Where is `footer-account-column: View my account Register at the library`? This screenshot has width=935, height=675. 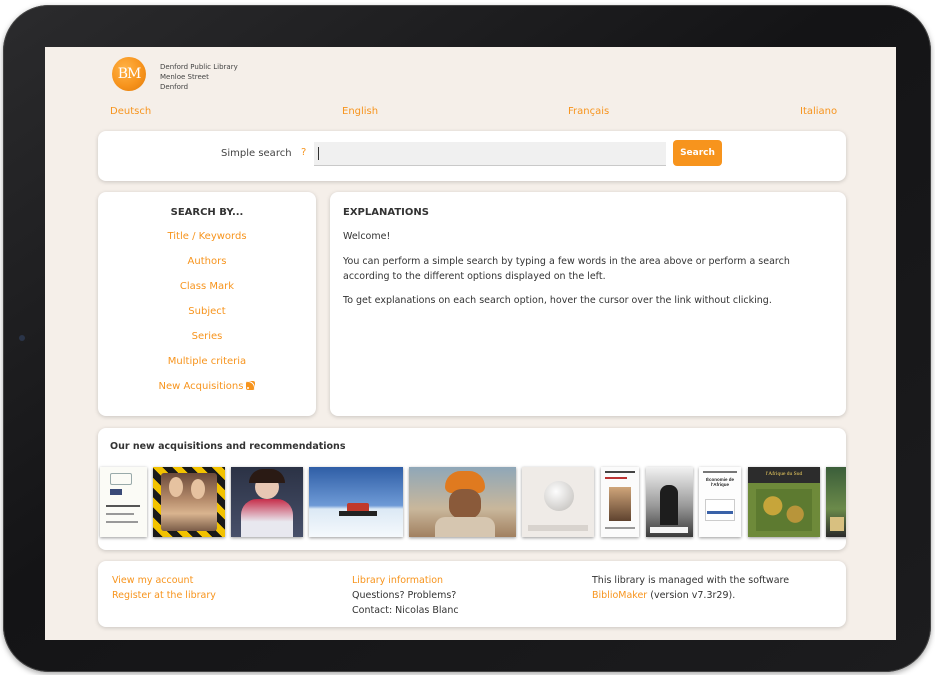 footer-account-column: View my account Register at the library is located at coordinates (164, 588).